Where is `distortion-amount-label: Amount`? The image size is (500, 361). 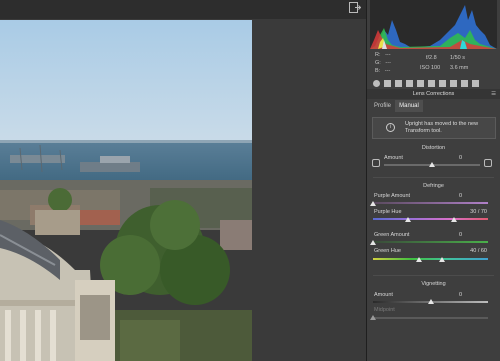 distortion-amount-label: Amount is located at coordinates (393, 158).